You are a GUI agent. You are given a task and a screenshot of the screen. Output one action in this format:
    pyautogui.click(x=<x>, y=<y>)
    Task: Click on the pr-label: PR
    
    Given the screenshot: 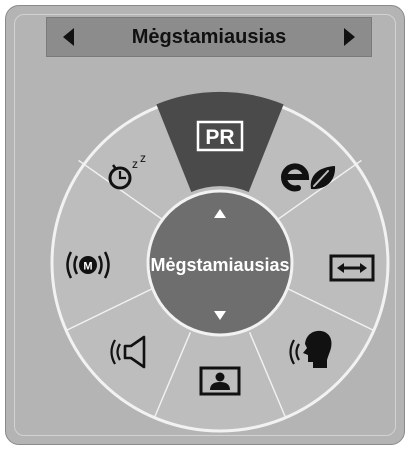 What is the action you would take?
    pyautogui.click(x=219, y=137)
    